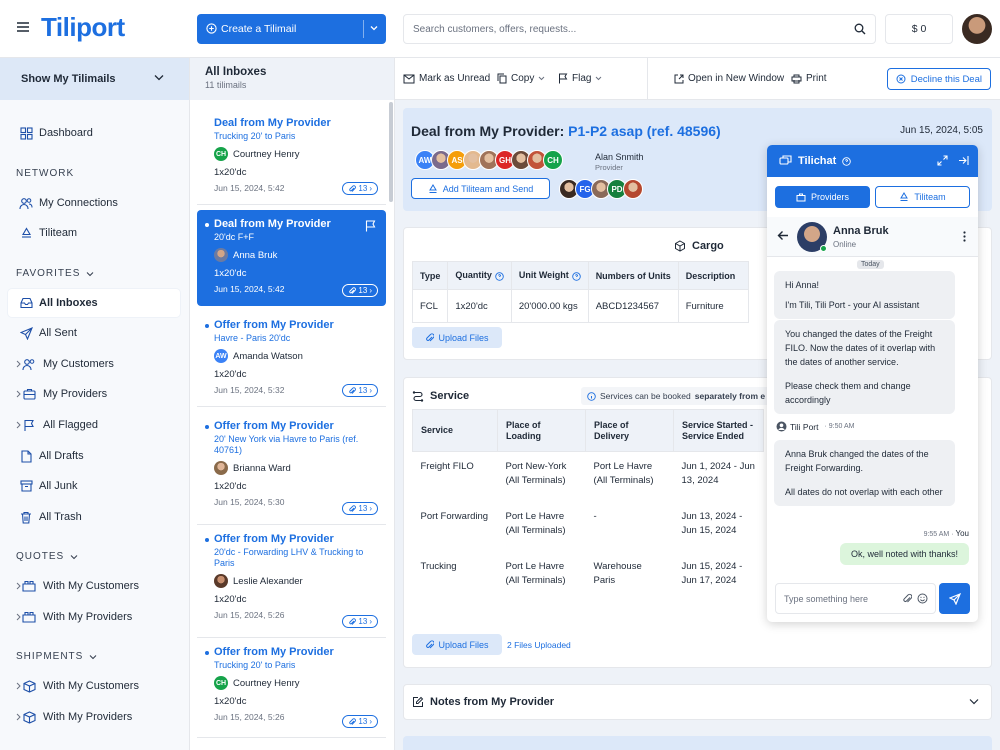 The height and width of the screenshot is (750, 1000). I want to click on notes-panel: Notes from My Provider, so click(697, 702).